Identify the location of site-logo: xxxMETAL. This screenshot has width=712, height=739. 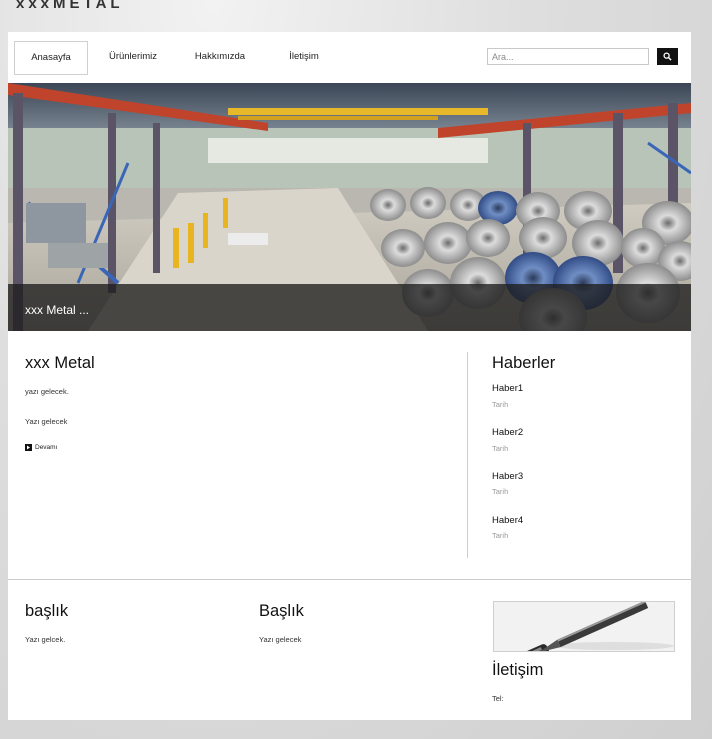
(70, 7).